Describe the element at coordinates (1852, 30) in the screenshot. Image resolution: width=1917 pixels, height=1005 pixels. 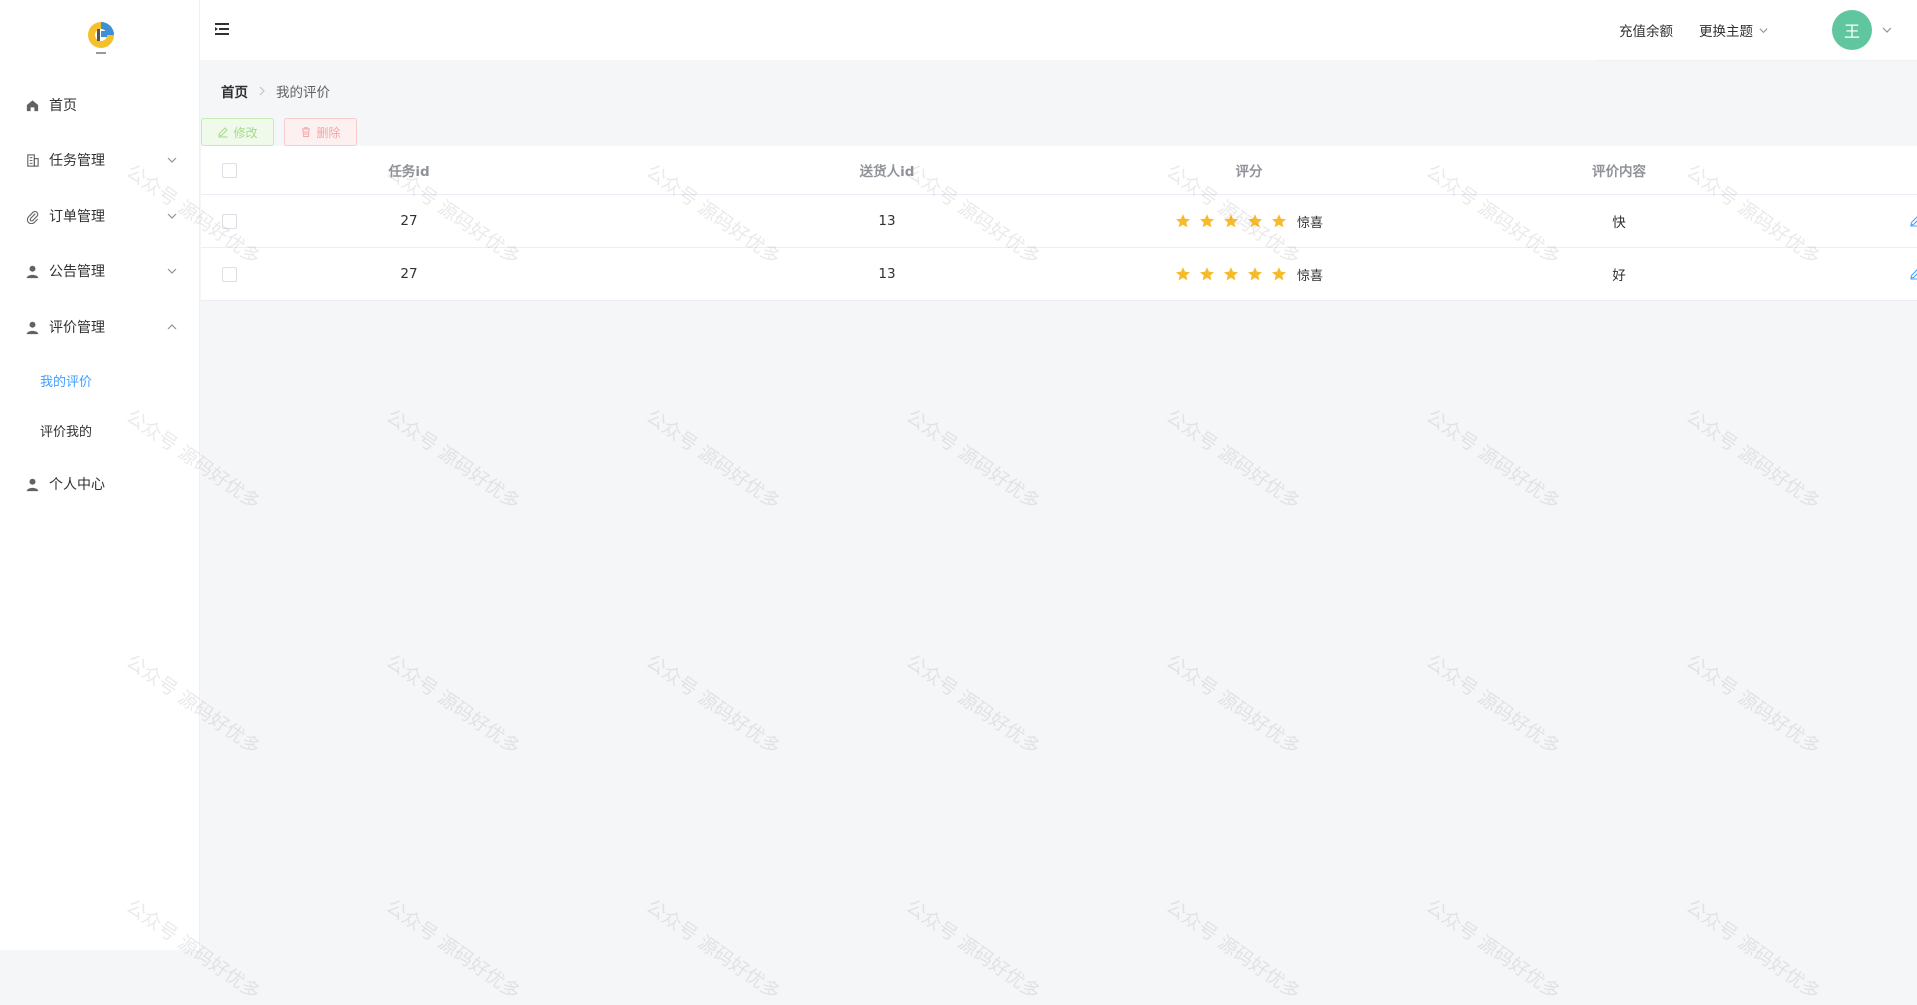
I see `avatar: 王` at that location.